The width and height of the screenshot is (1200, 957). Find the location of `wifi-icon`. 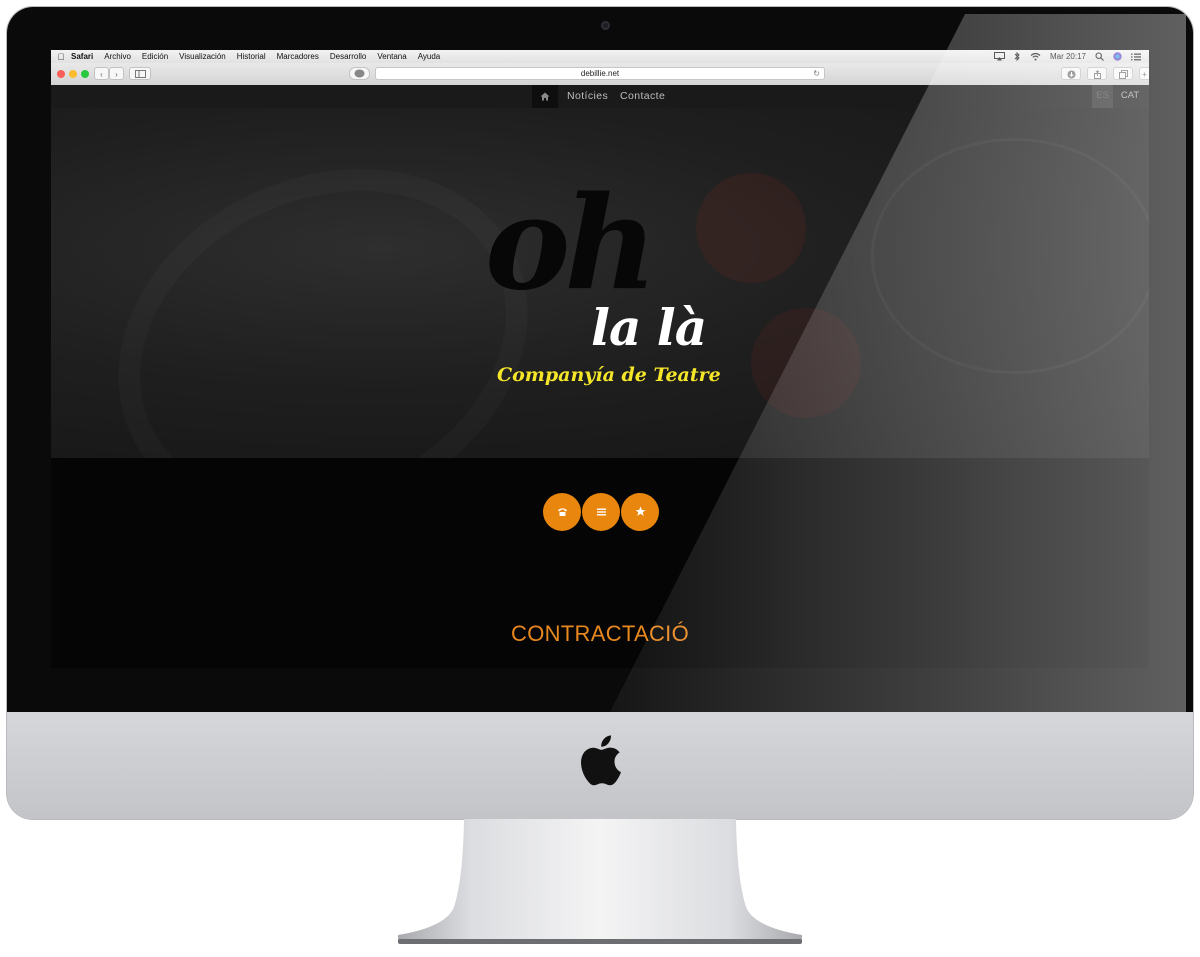

wifi-icon is located at coordinates (1035, 56).